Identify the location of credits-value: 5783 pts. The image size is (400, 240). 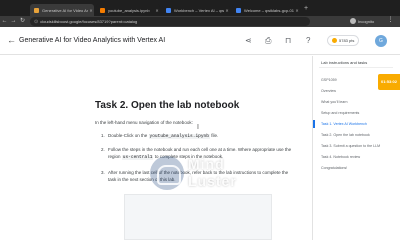
(347, 40).